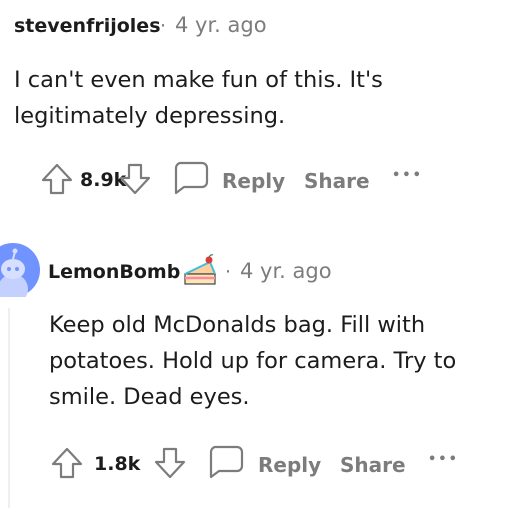 The height and width of the screenshot is (508, 517). Describe the element at coordinates (114, 272) in the screenshot. I see `comment-author: LemonBomb` at that location.